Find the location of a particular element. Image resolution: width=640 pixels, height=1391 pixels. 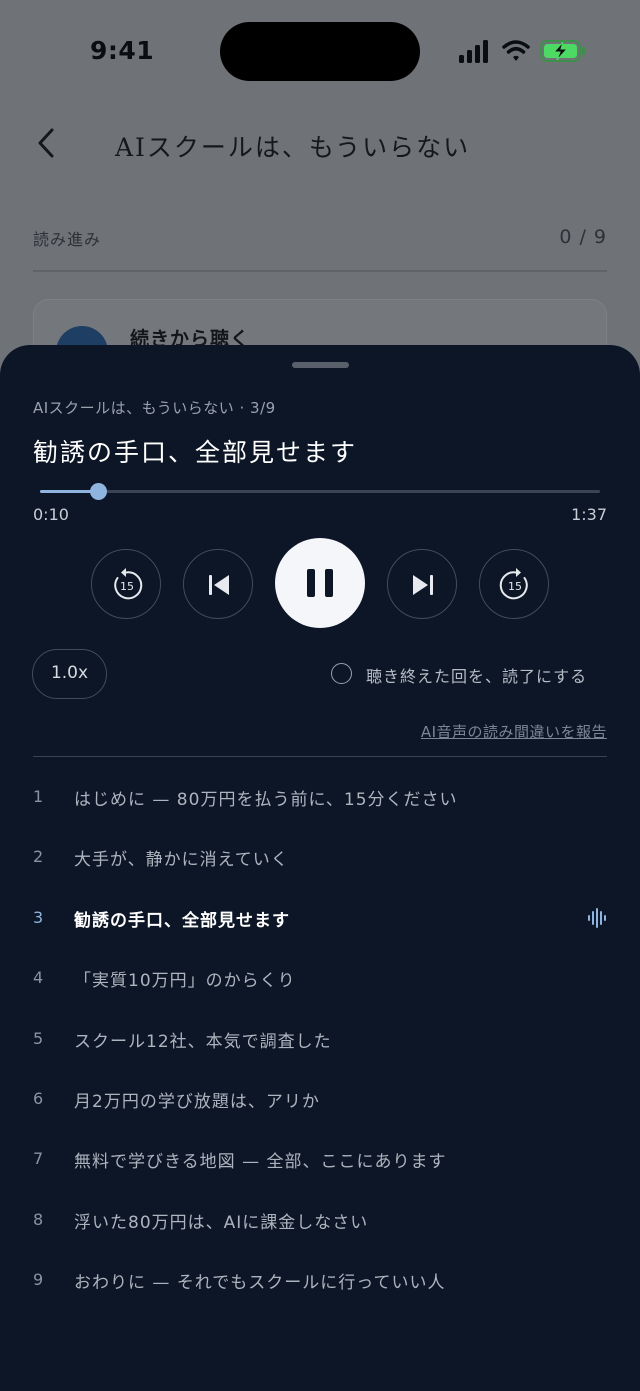

chapter-item: 4 「実質10万円」のからくり is located at coordinates (320, 978).